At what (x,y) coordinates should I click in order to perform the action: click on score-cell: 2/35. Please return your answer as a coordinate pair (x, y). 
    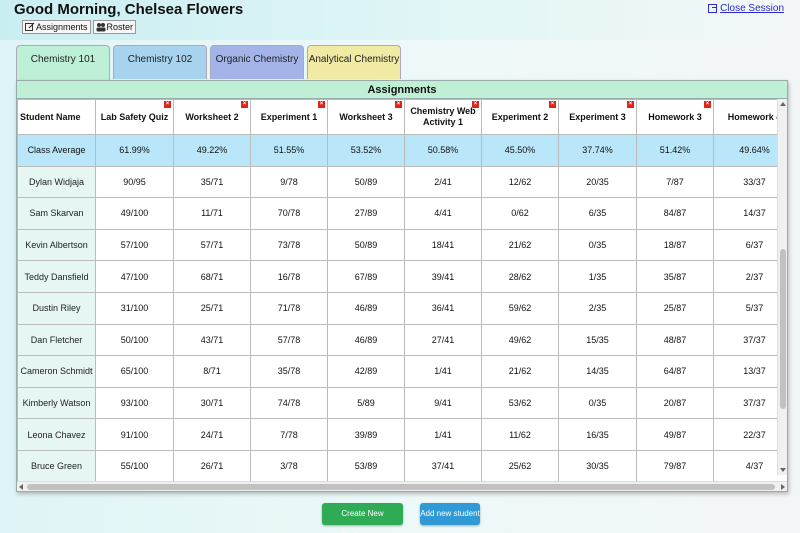
    Looking at the image, I should click on (597, 308).